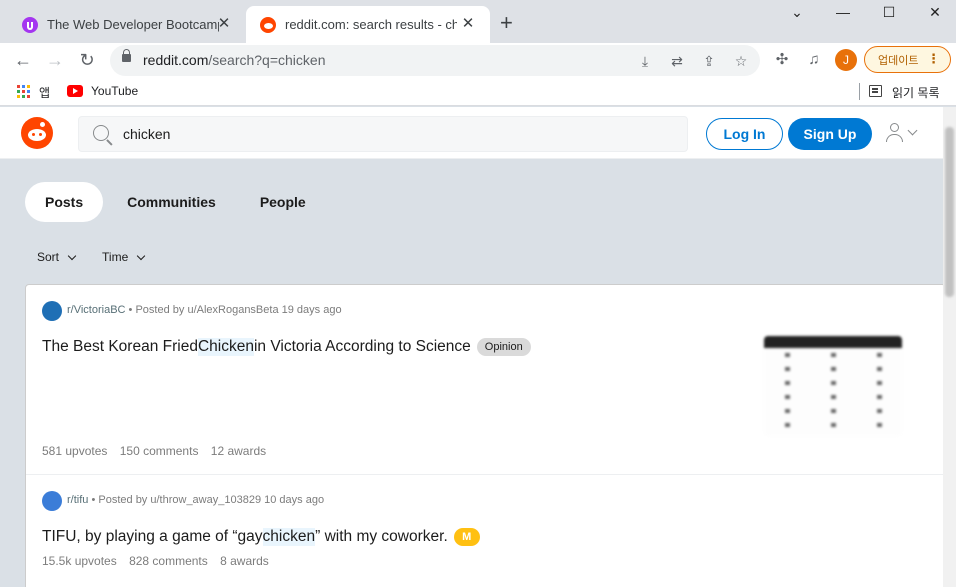  What do you see at coordinates (126, 55) in the screenshot?
I see `lock-icon` at bounding box center [126, 55].